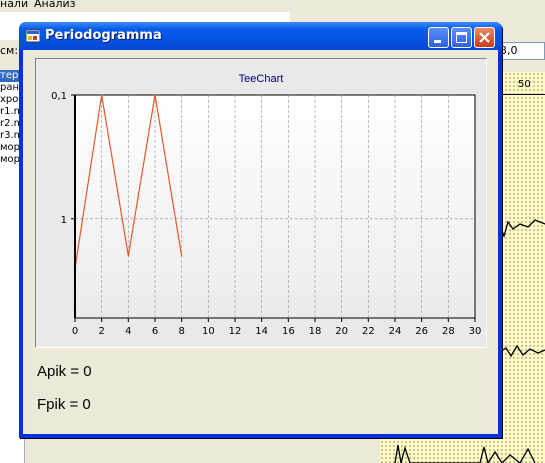 Image resolution: width=545 pixels, height=463 pixels. I want to click on window-title: Periodogramma, so click(103, 35).